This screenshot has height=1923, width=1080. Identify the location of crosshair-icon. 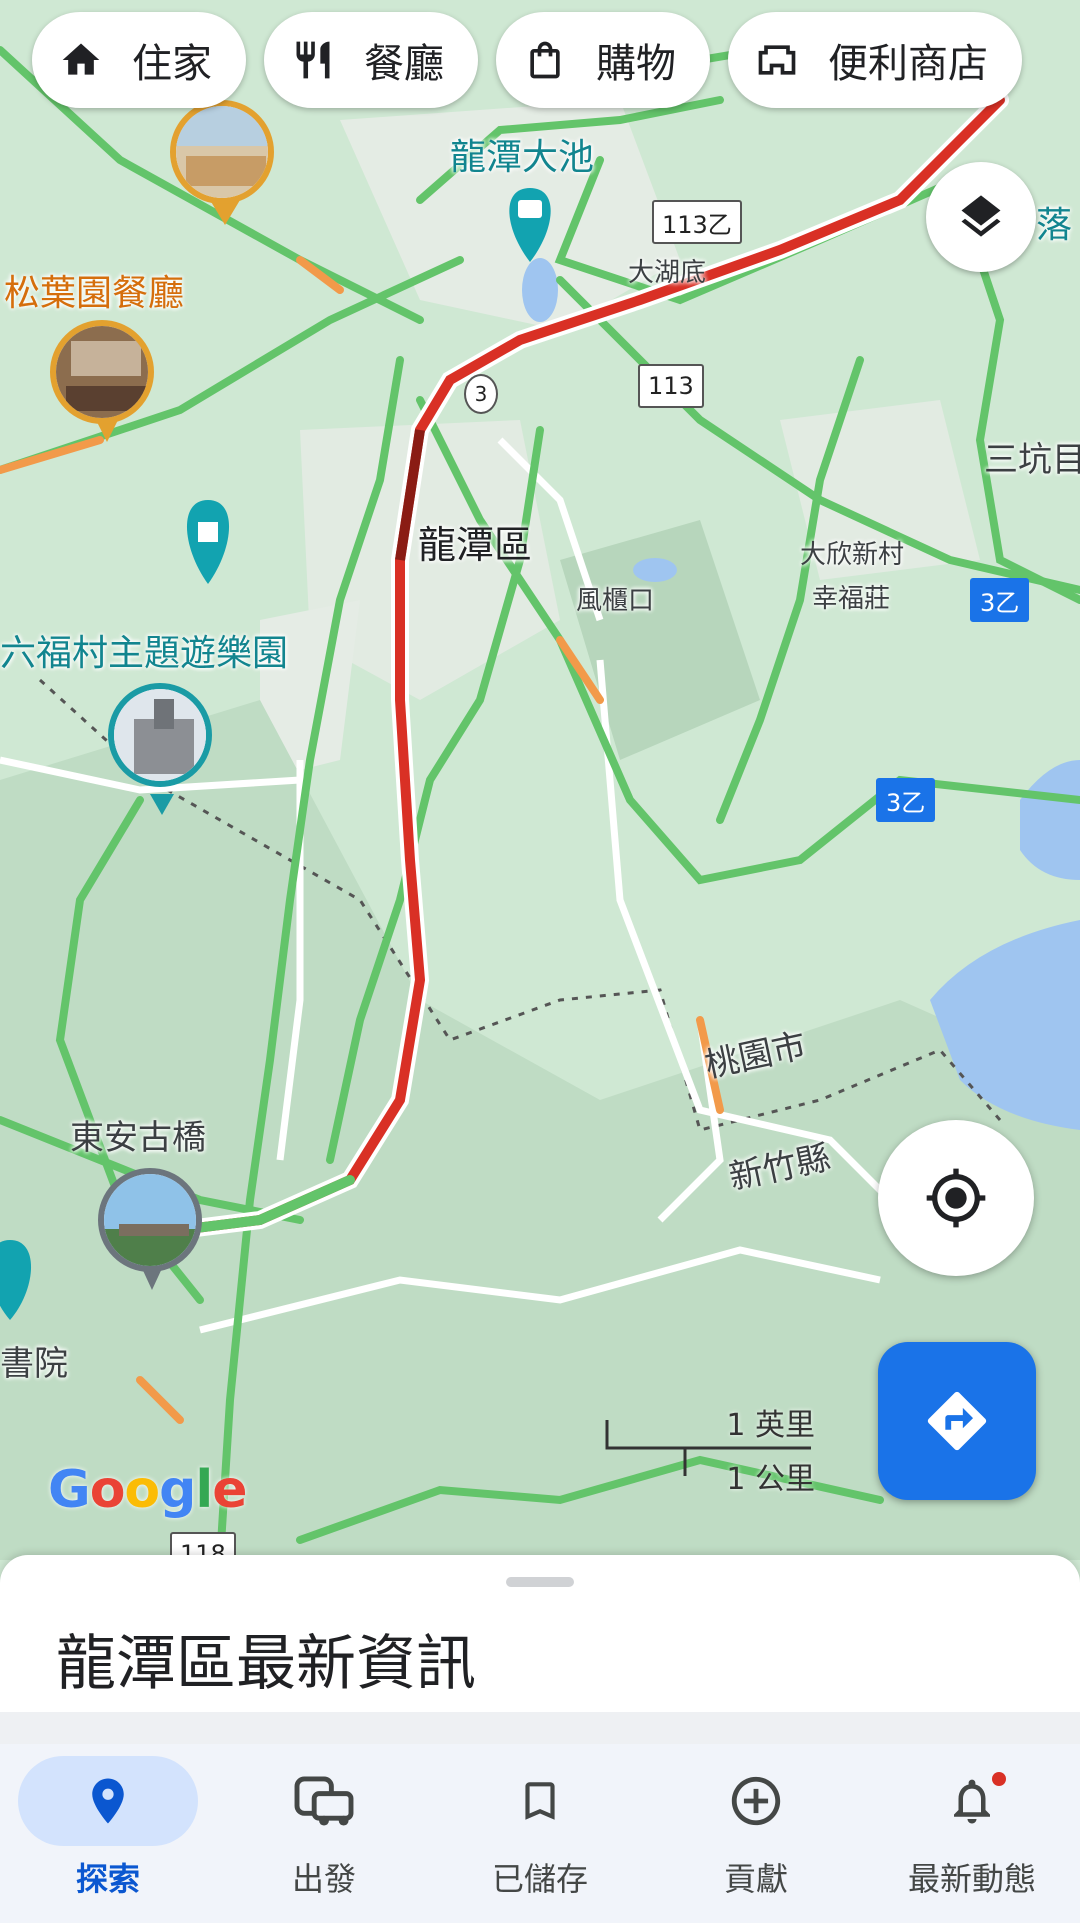
(956, 1198).